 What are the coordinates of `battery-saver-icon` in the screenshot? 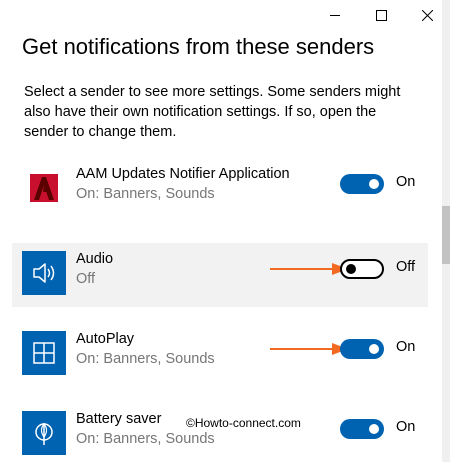 It's located at (44, 433).